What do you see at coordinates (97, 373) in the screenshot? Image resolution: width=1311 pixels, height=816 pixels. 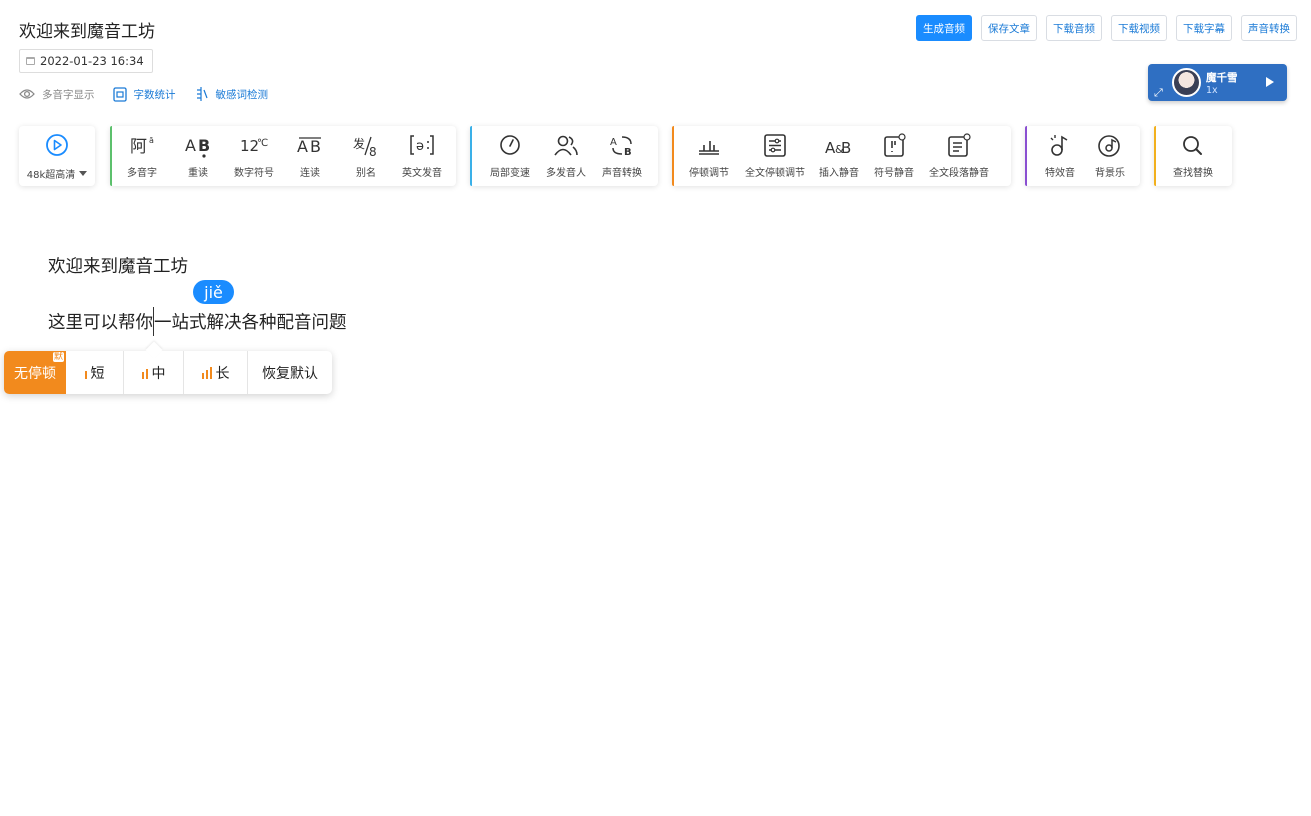 I see `pause-short-label: 短` at bounding box center [97, 373].